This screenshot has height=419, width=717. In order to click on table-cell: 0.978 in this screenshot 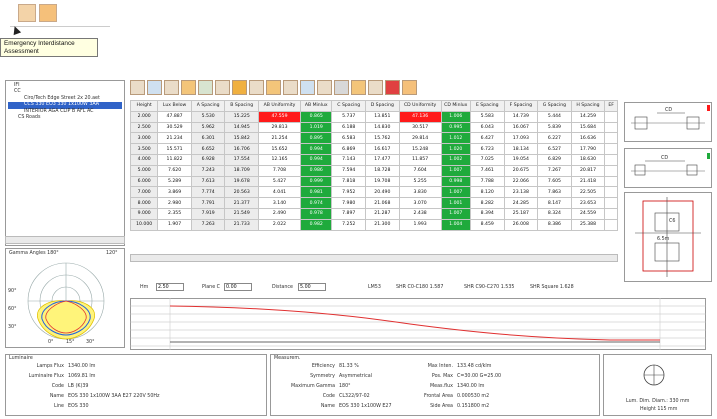, I will do `click(316, 213)`.